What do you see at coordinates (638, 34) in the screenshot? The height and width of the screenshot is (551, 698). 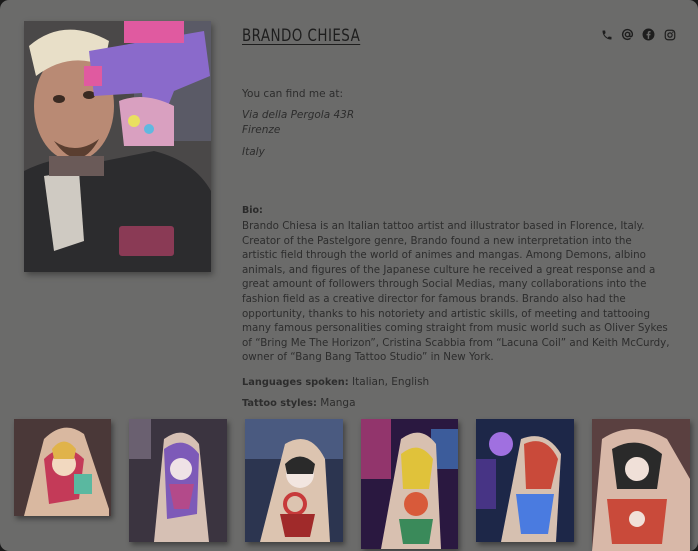 I see `contact-links` at bounding box center [638, 34].